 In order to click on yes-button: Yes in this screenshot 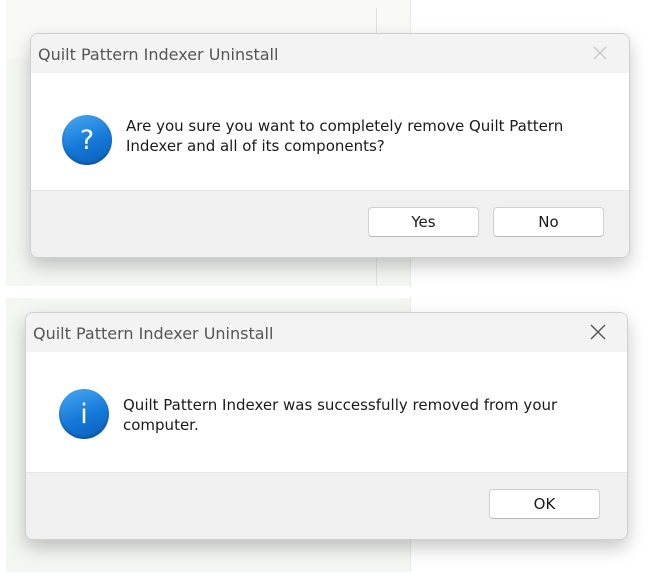, I will do `click(423, 222)`.